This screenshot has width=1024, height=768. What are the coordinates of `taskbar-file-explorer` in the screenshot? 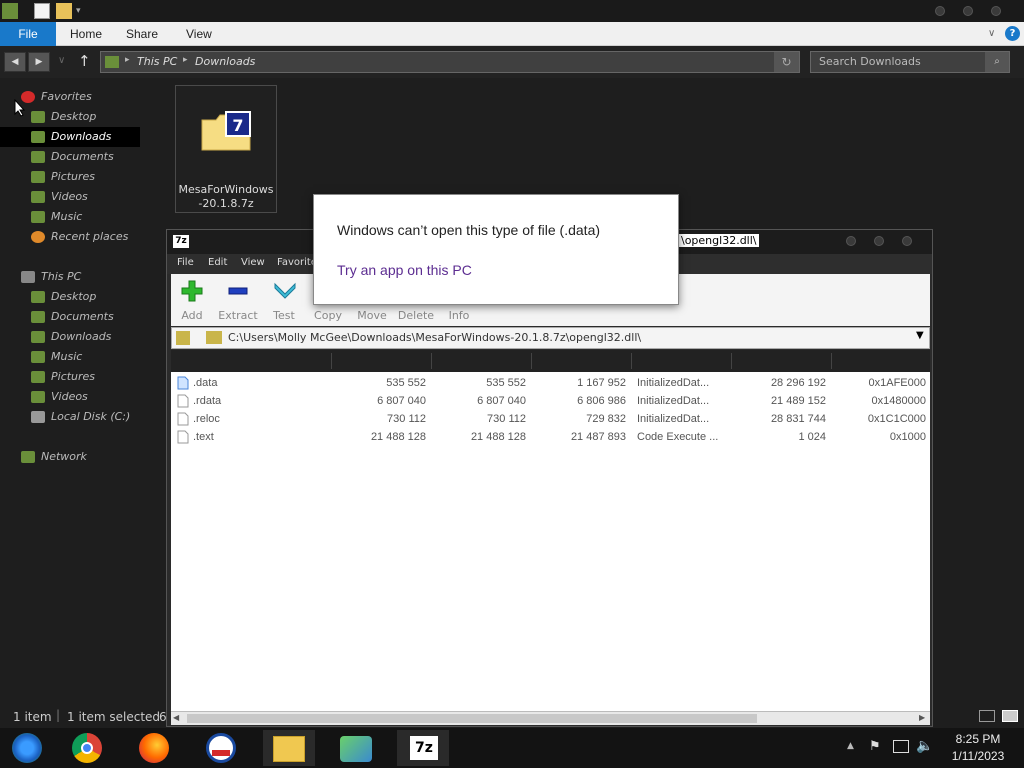 It's located at (289, 748).